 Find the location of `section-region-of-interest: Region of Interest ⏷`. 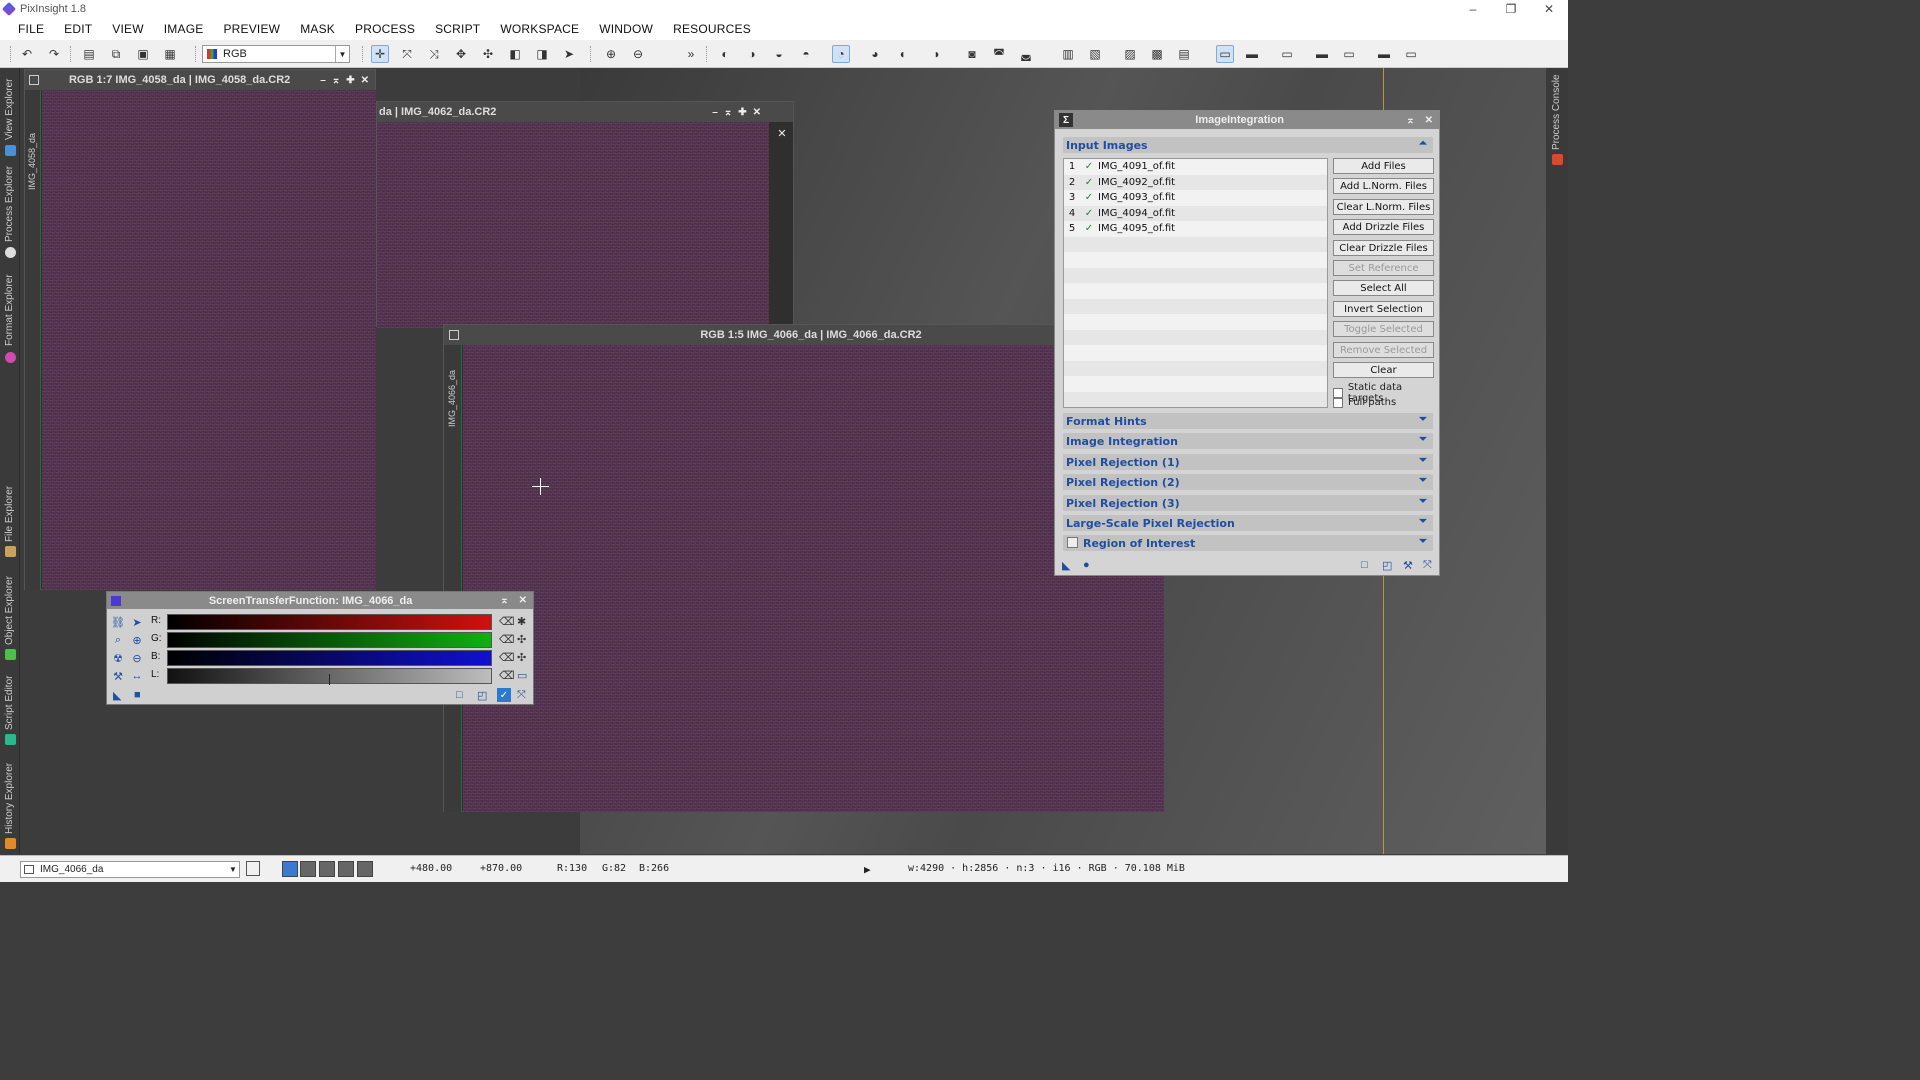

section-region-of-interest: Region of Interest ⏷ is located at coordinates (1248, 543).